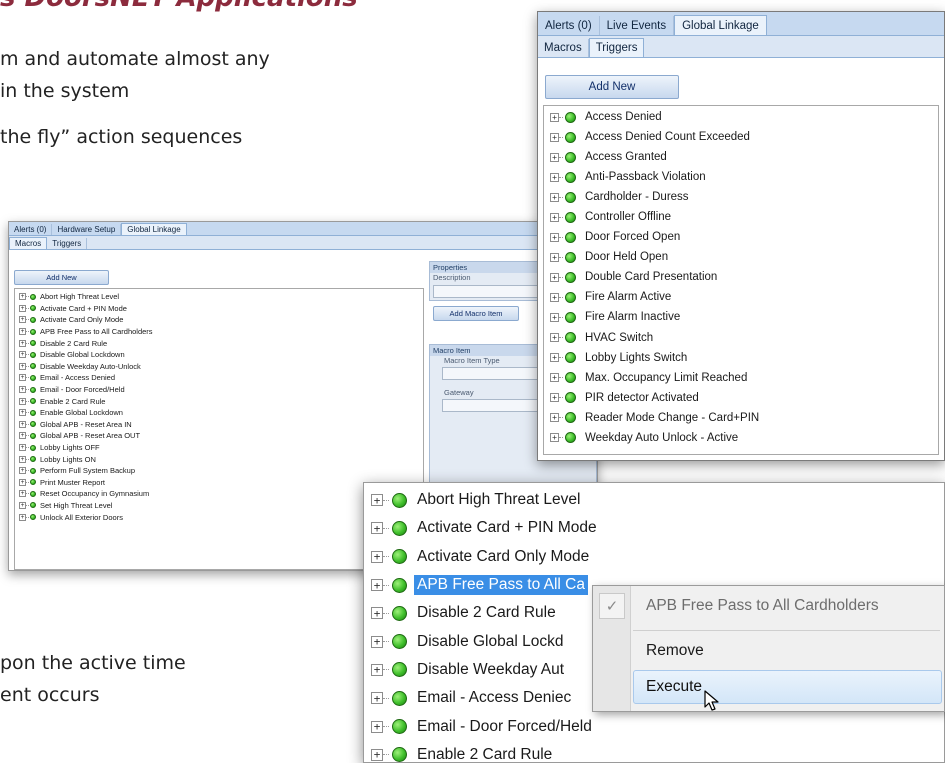 Image resolution: width=945 pixels, height=763 pixels. What do you see at coordinates (219, 367) in the screenshot?
I see `tree-item: + Disable Weekday Auto-Unlock` at bounding box center [219, 367].